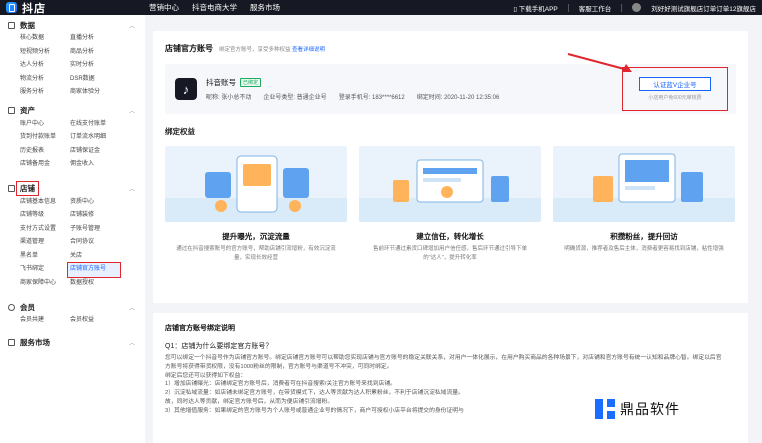 The image size is (762, 443). What do you see at coordinates (76, 8) in the screenshot?
I see `logo: 抖店` at bounding box center [76, 8].